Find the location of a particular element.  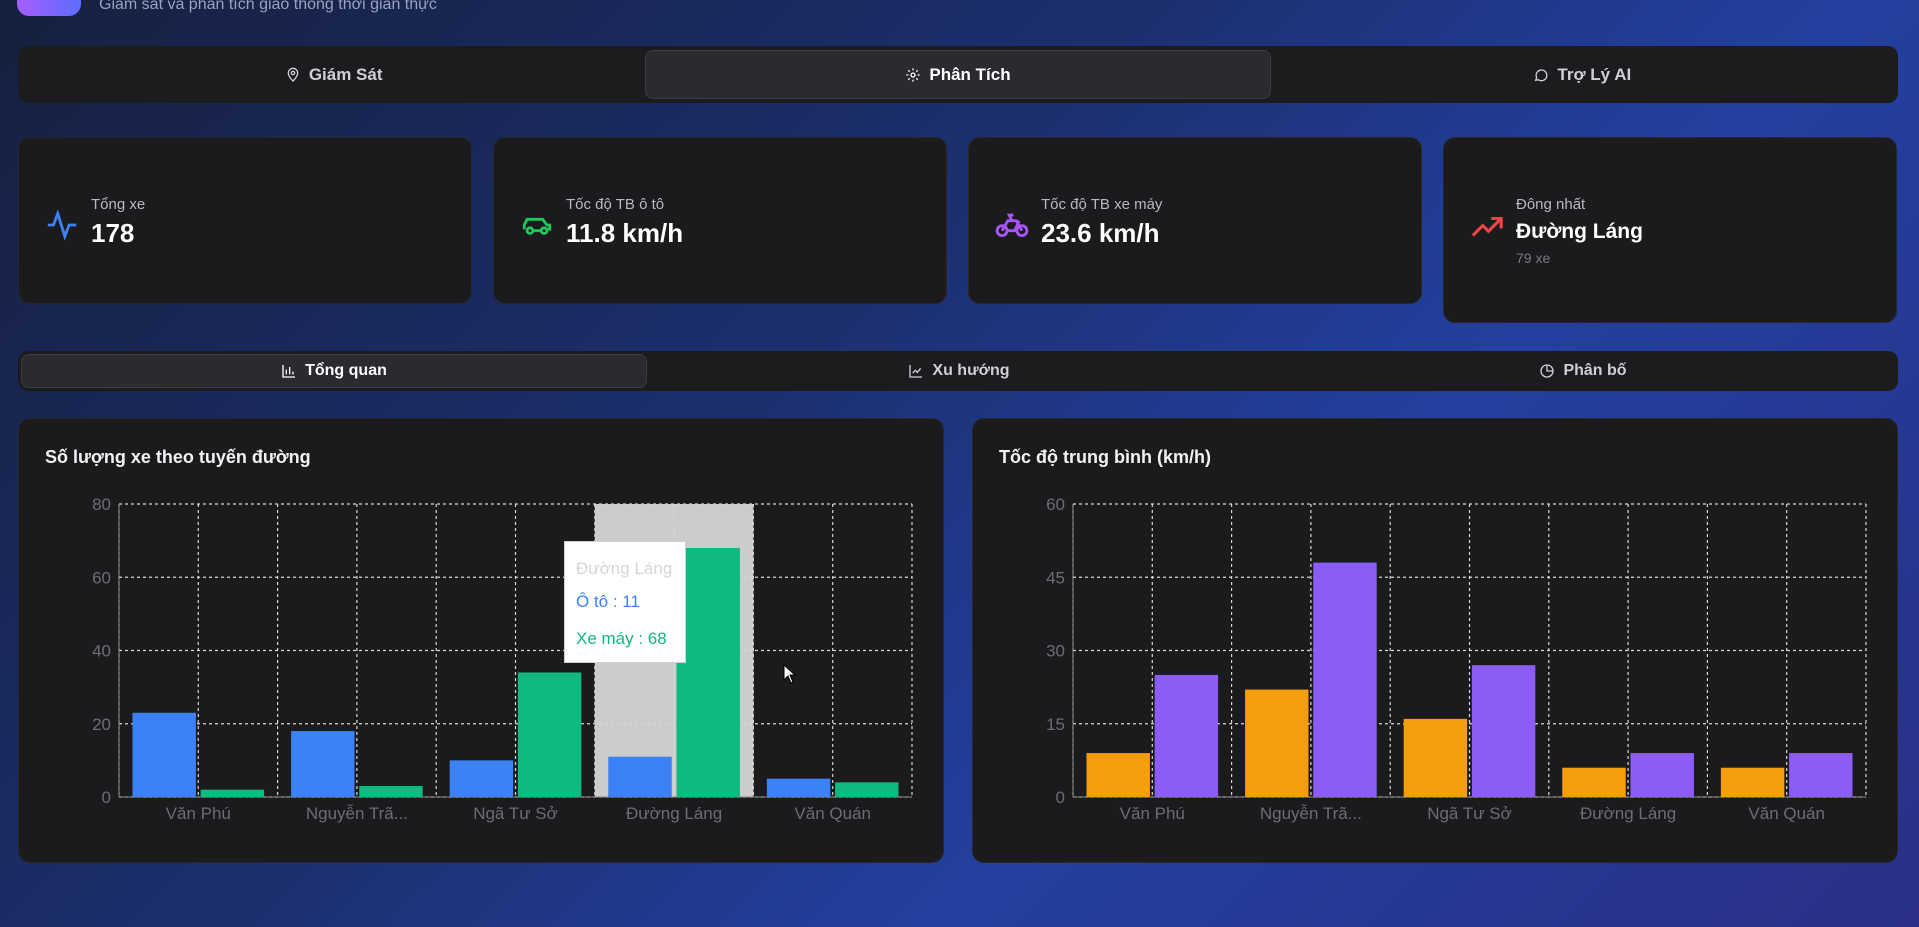

line-chart-icon is located at coordinates (916, 371).